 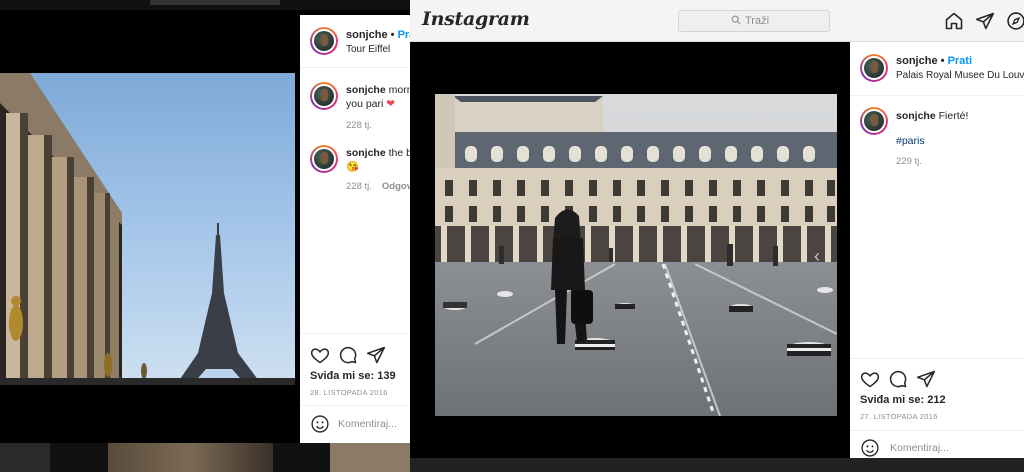 I want to click on comment-text: you pari, so click(x=365, y=104).